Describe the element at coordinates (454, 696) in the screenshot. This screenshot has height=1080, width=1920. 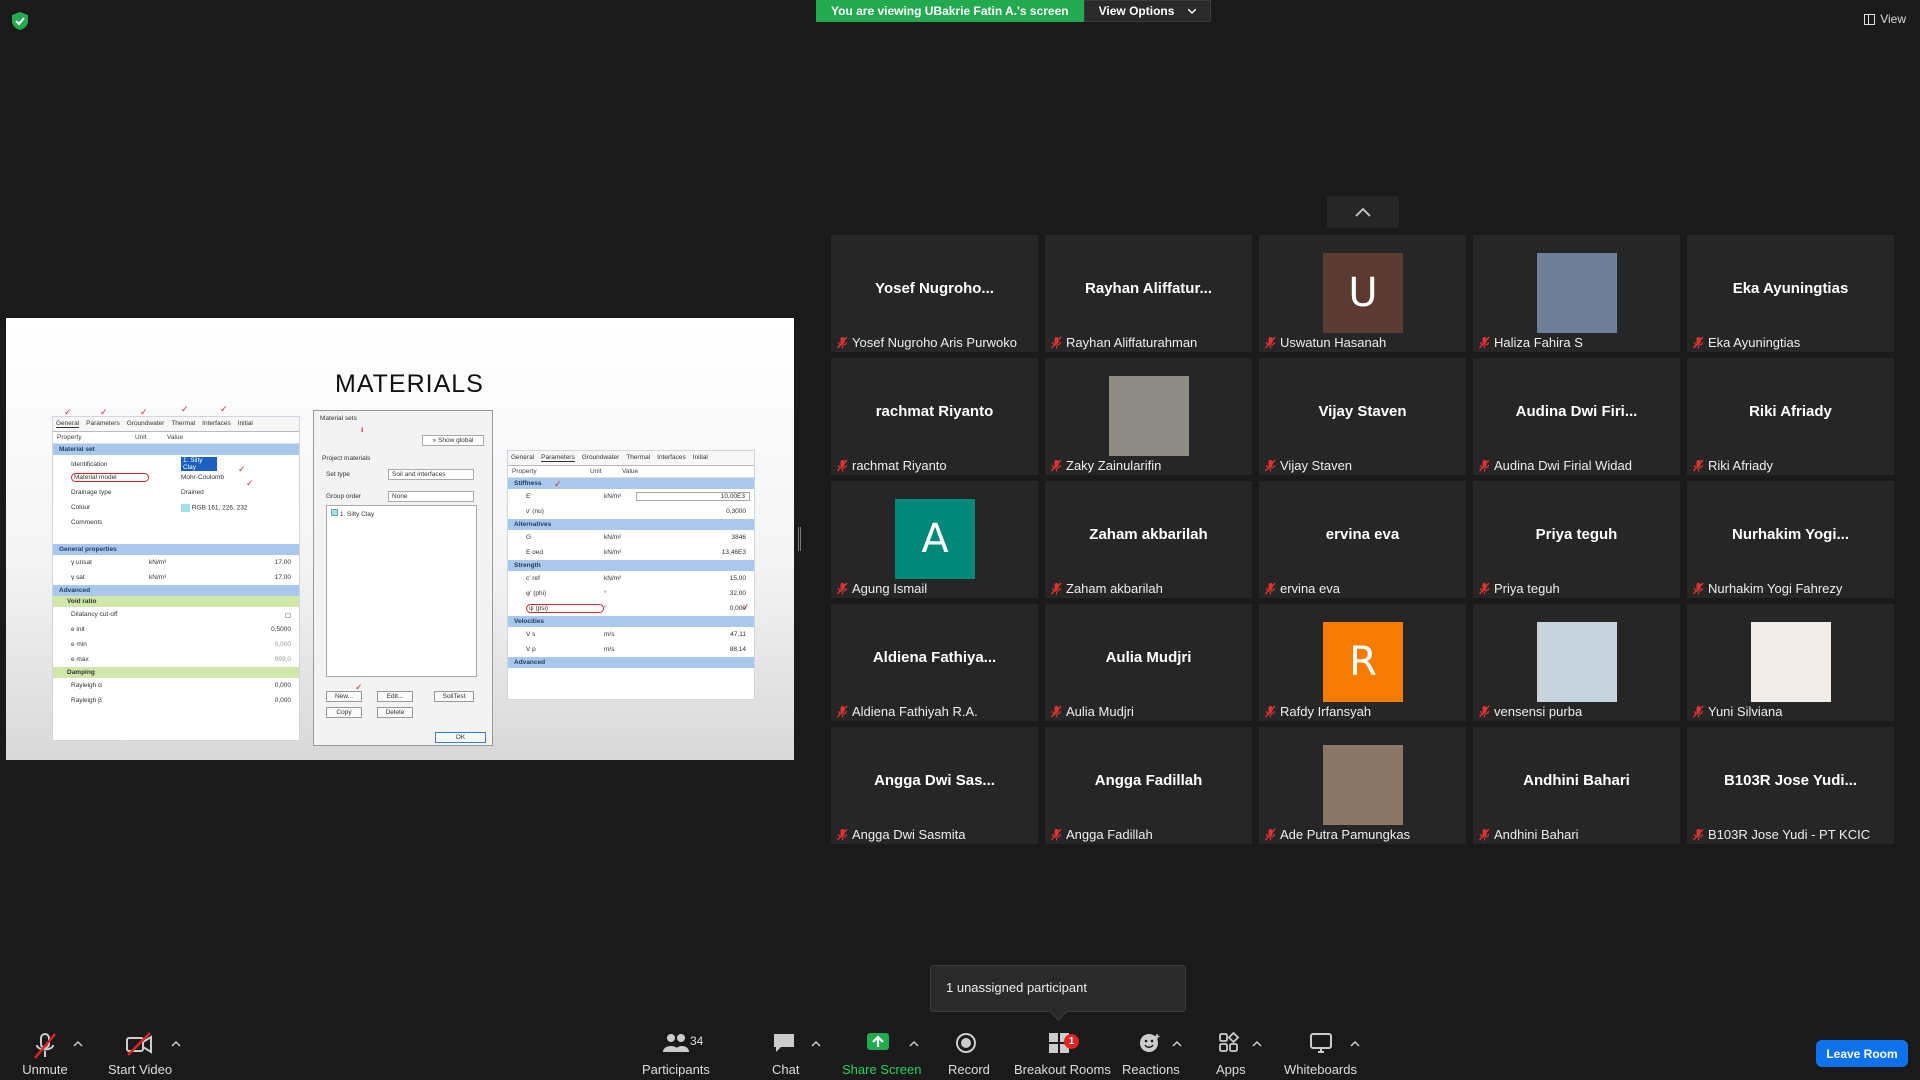
I see `soiltest-button: SoilTest` at that location.